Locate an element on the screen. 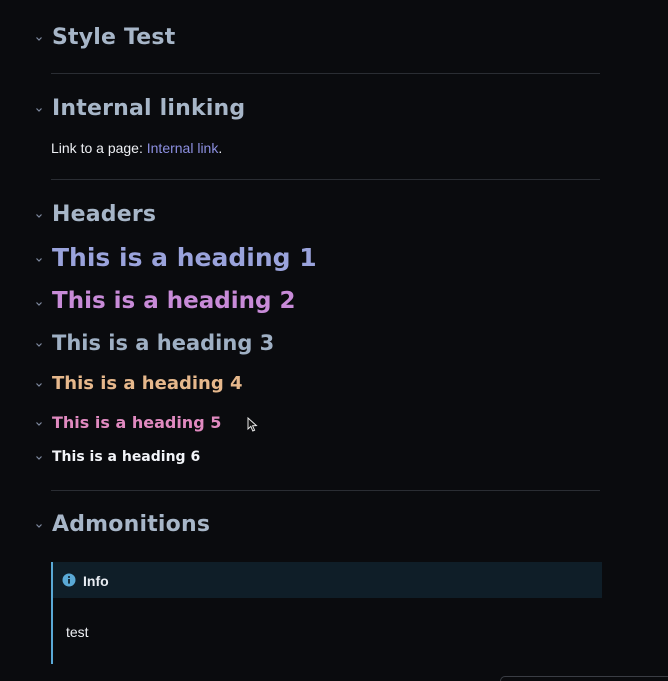  info-admonition: Info test is located at coordinates (326, 613).